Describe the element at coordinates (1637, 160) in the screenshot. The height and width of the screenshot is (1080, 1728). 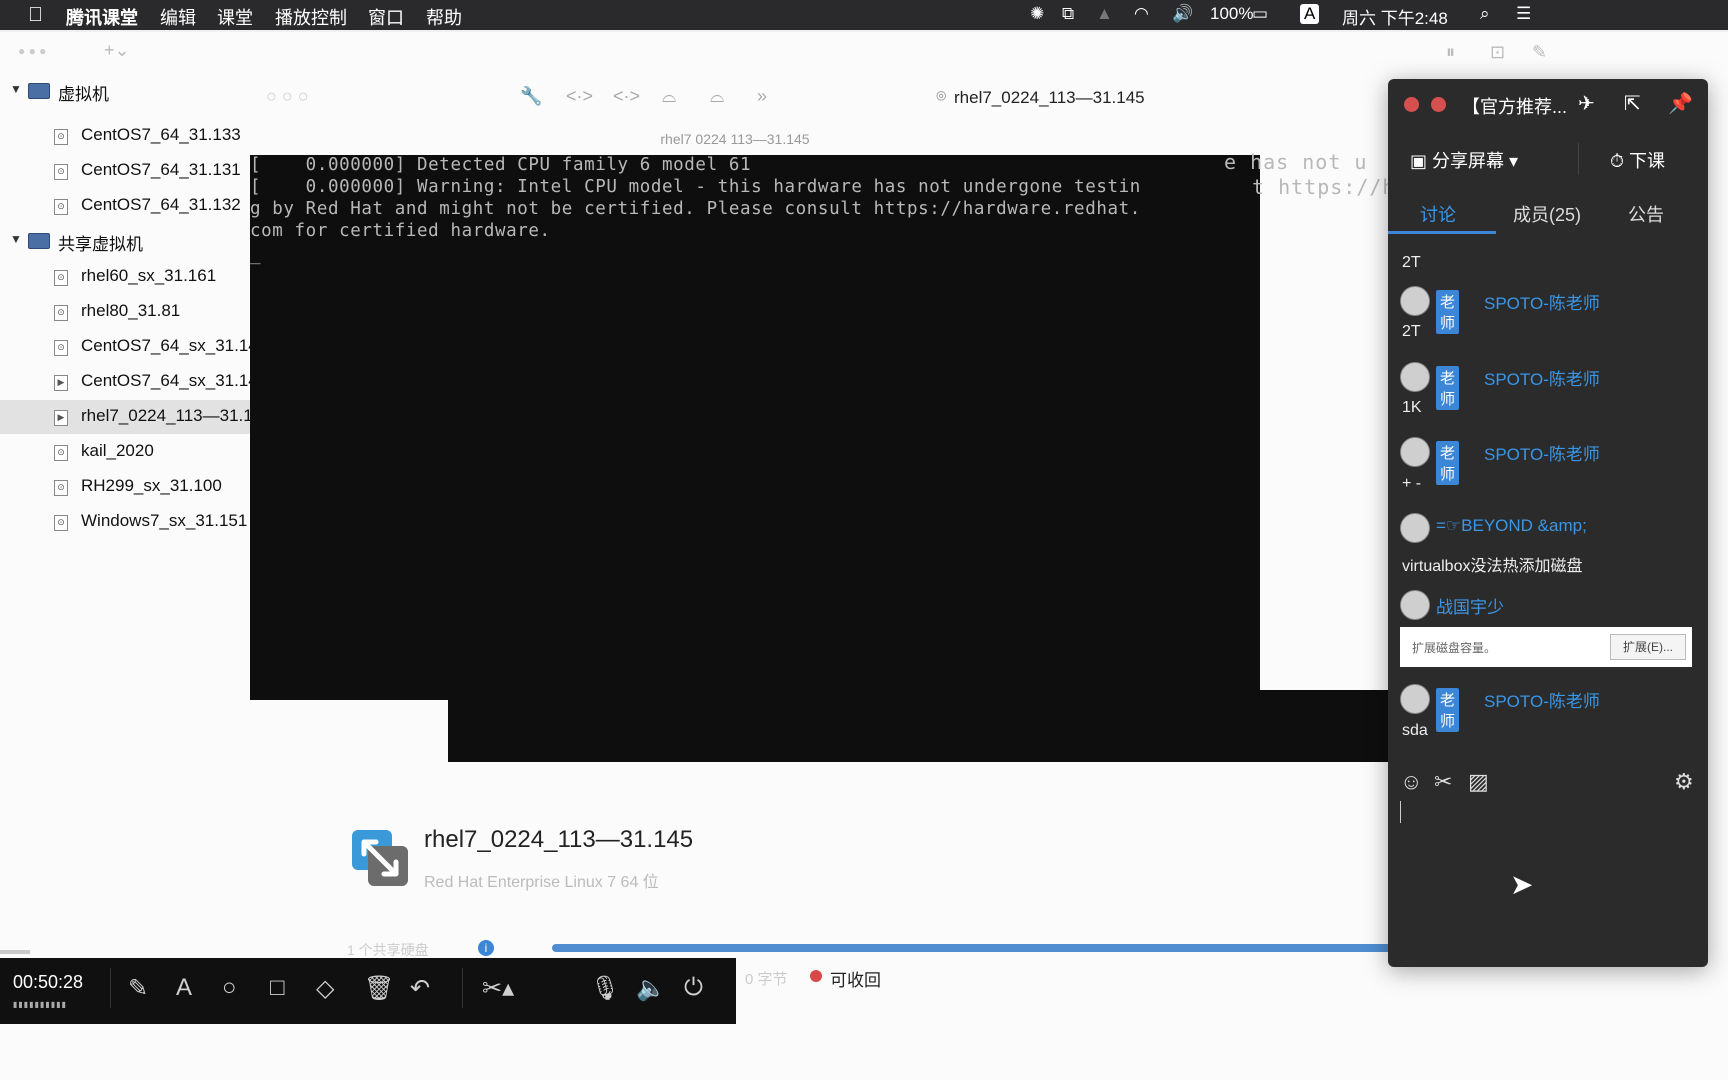
I see `end-class-button: ⏱ 下课` at that location.